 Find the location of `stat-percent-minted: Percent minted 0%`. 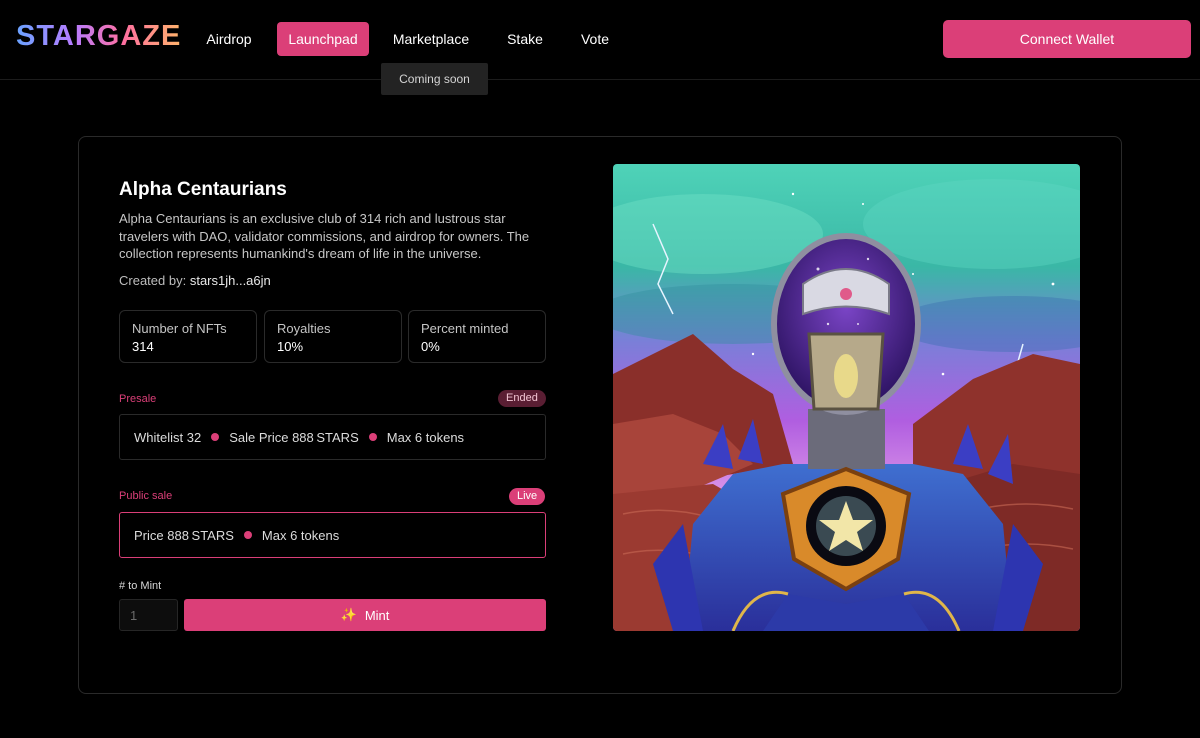

stat-percent-minted: Percent minted 0% is located at coordinates (477, 336).